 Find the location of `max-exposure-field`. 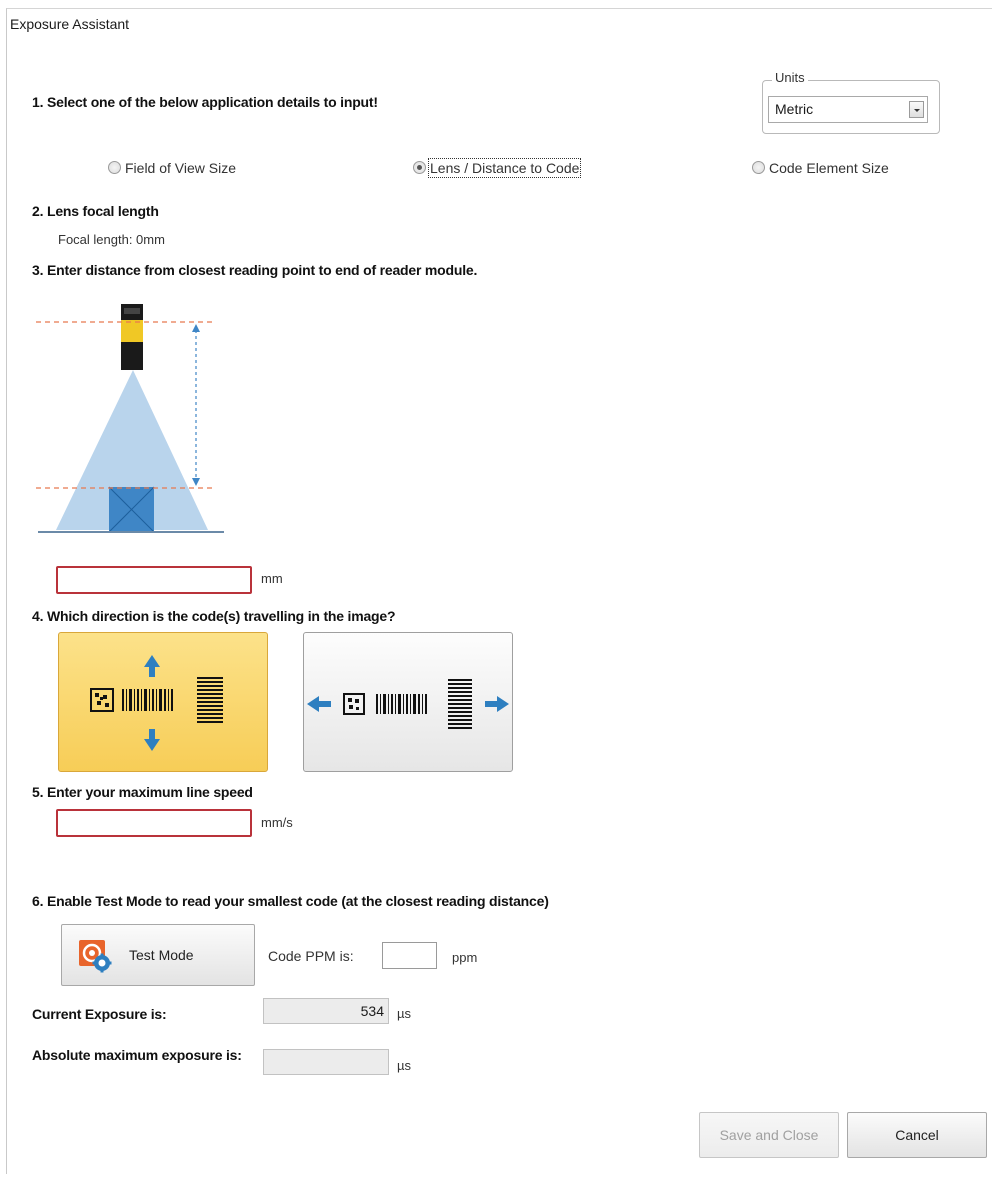

max-exposure-field is located at coordinates (326, 1062).